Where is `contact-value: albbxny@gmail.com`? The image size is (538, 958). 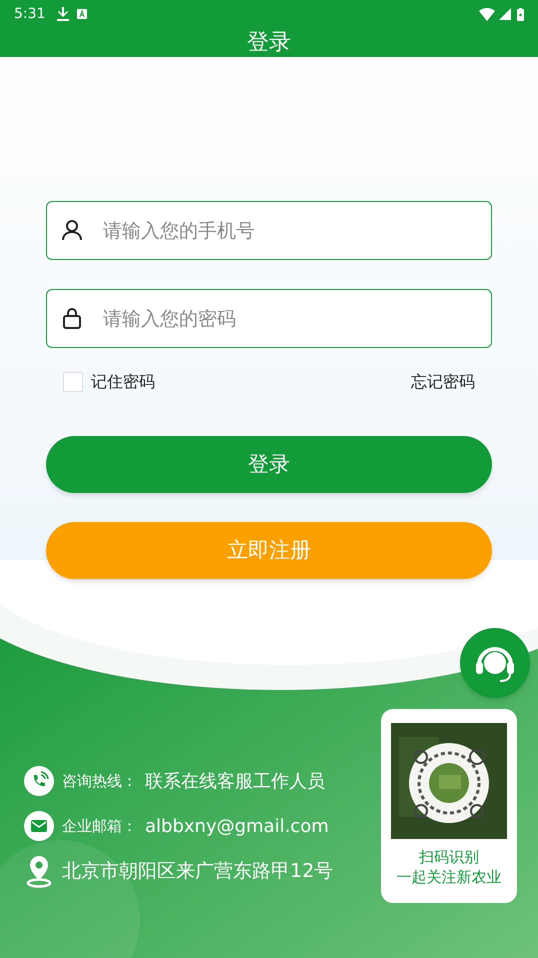 contact-value: albbxny@gmail.com is located at coordinates (237, 826).